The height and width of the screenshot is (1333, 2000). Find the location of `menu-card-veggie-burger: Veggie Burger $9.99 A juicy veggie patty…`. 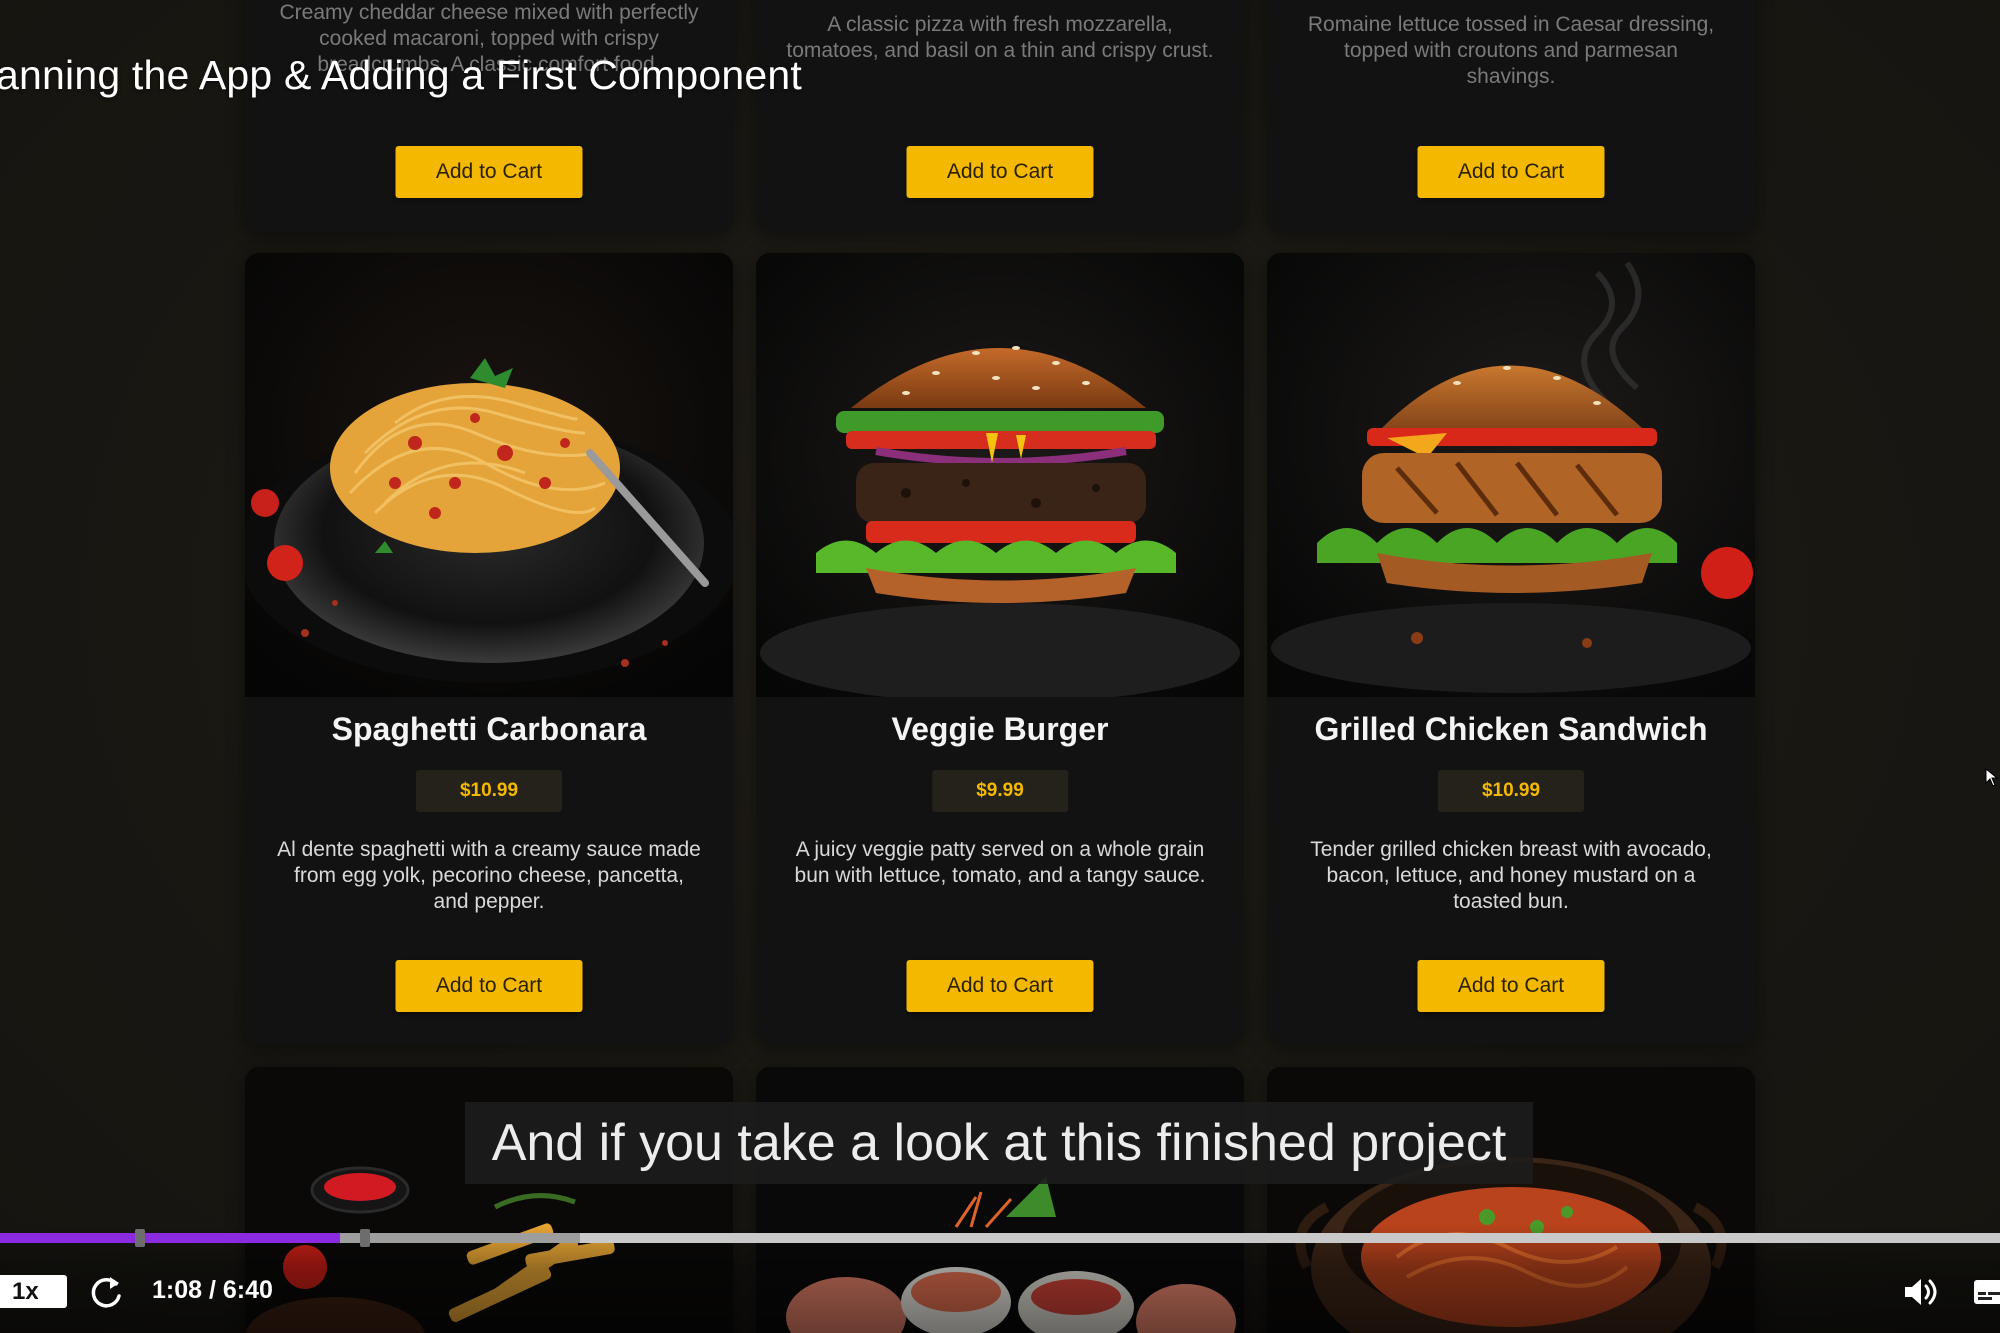

menu-card-veggie-burger: Veggie Burger $9.99 A juicy veggie patty… is located at coordinates (1000, 649).